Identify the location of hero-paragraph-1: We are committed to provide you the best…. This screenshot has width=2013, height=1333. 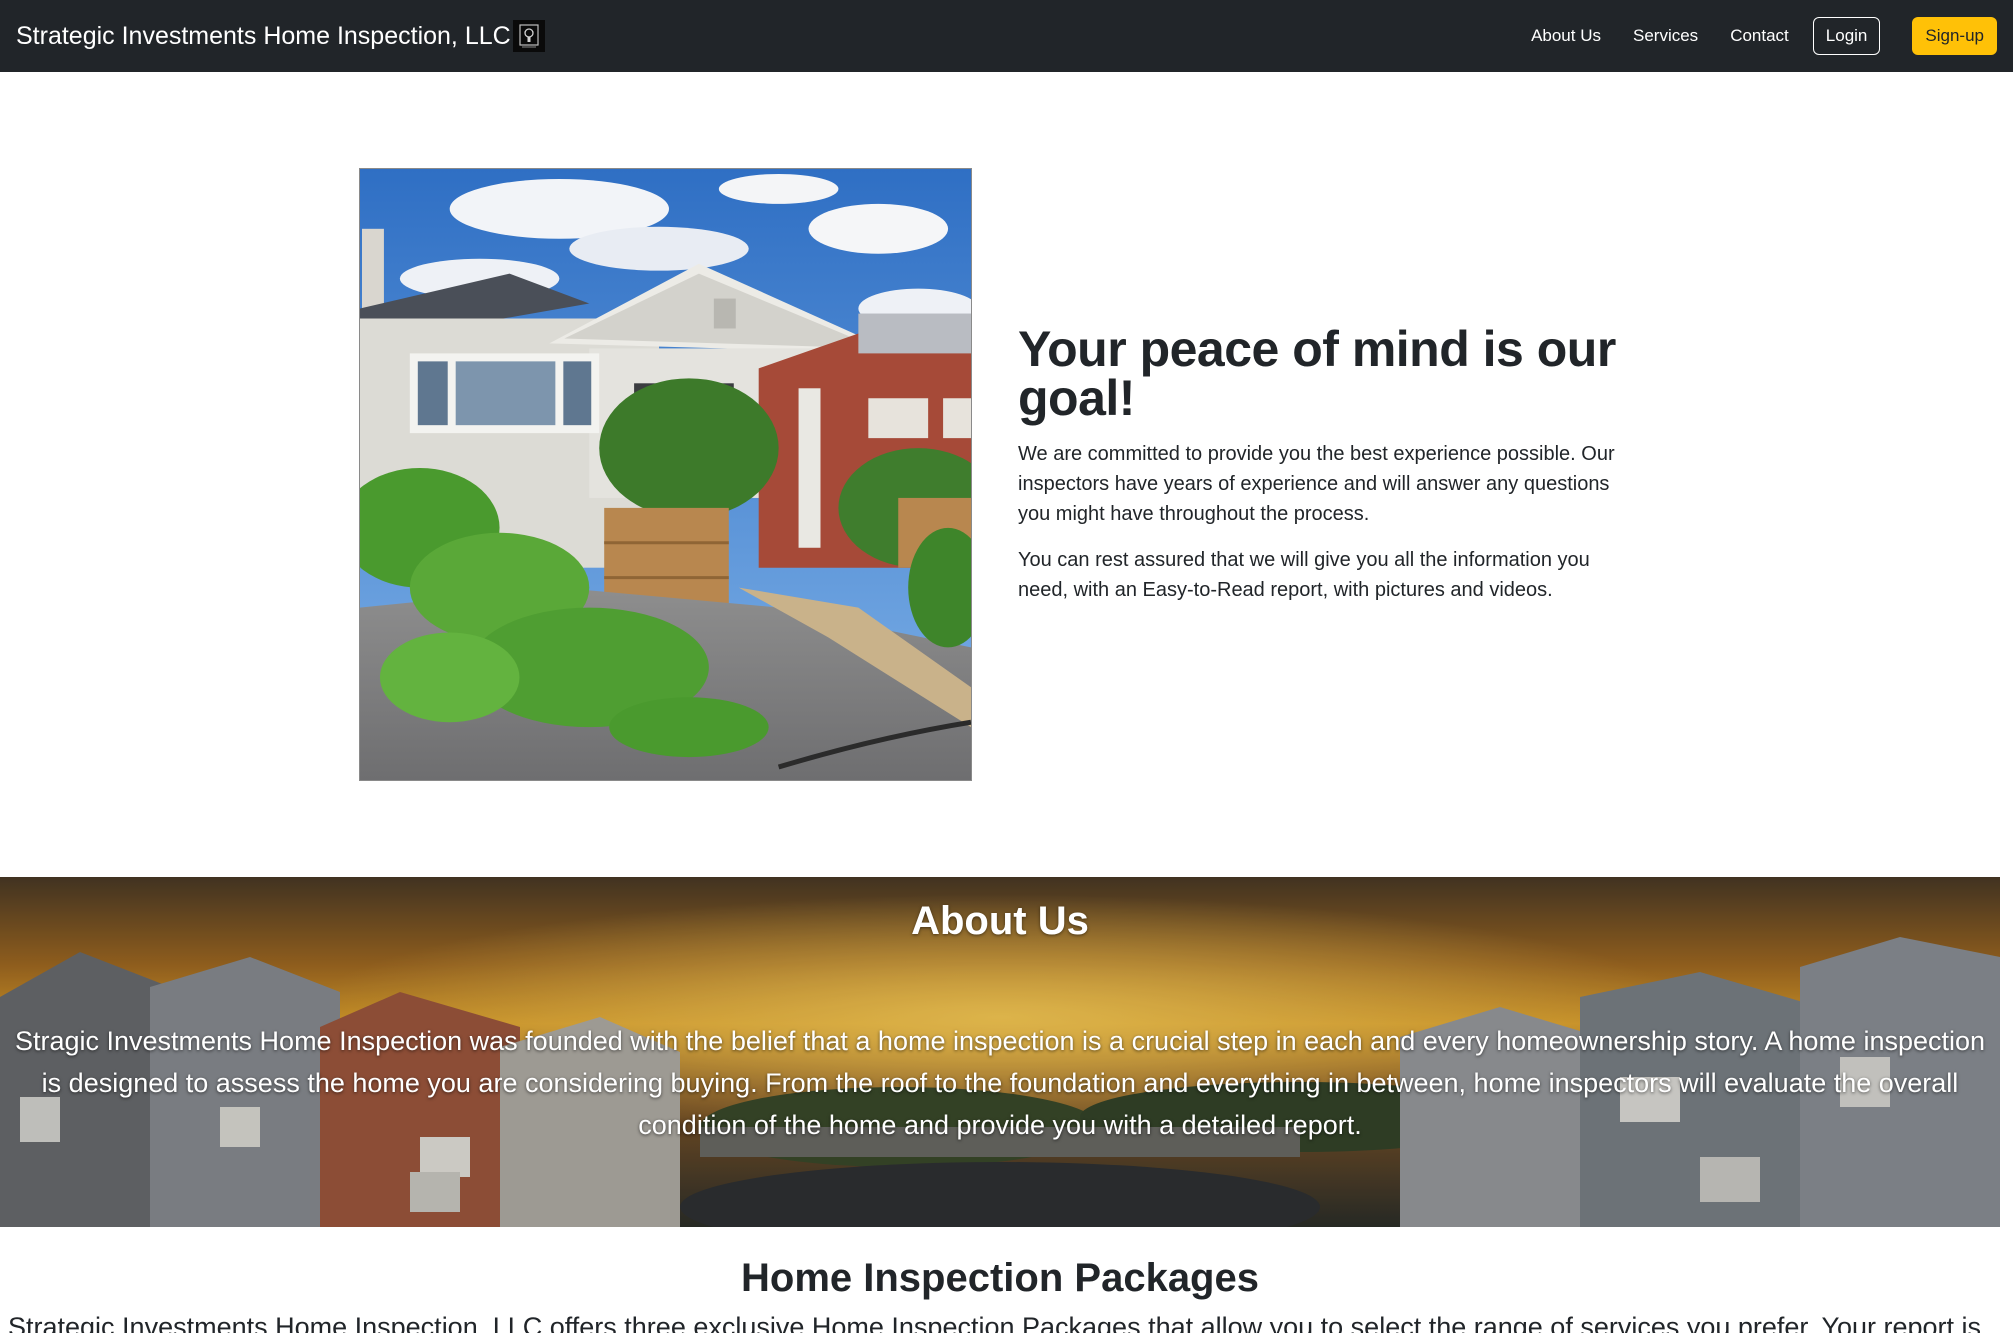
(1316, 484).